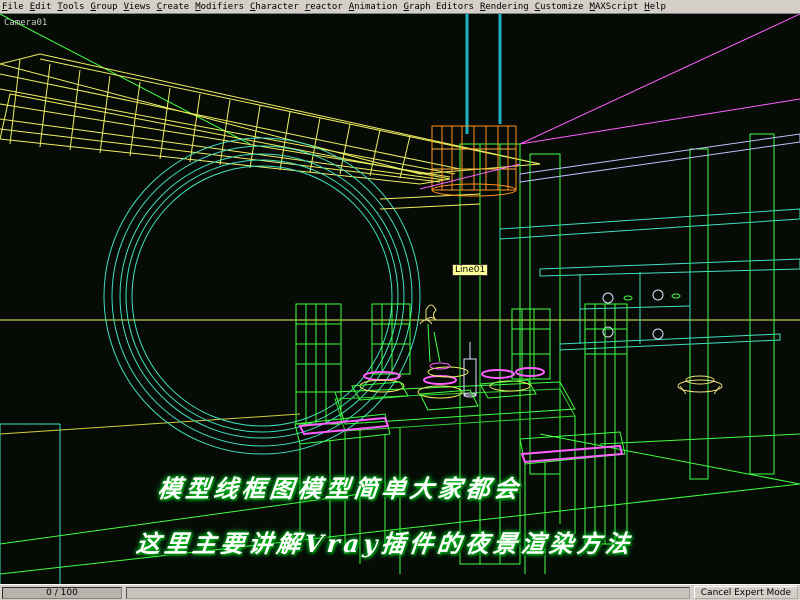 The image size is (800, 600). Describe the element at coordinates (137, 7) in the screenshot. I see `menu-views: Views` at that location.